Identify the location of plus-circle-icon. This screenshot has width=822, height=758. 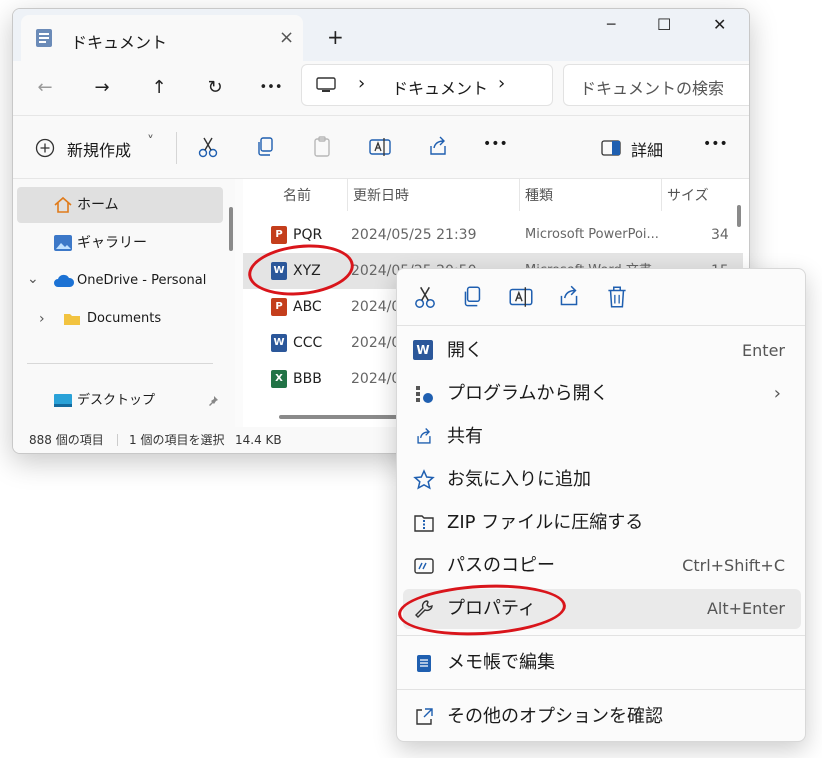
(45, 148).